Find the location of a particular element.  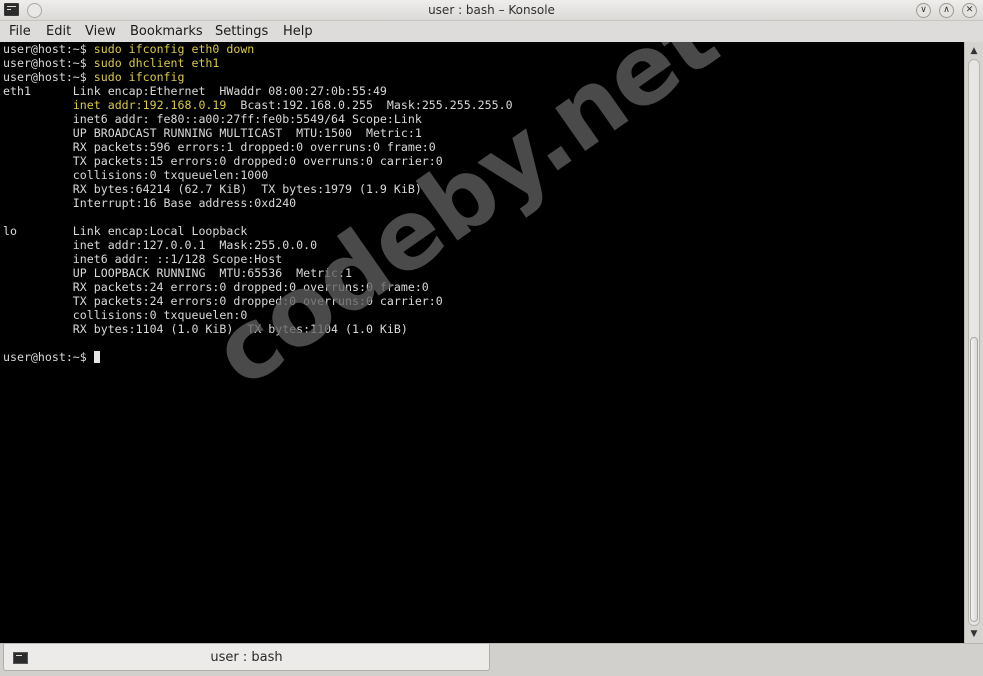

menu-help: Help is located at coordinates (298, 31).